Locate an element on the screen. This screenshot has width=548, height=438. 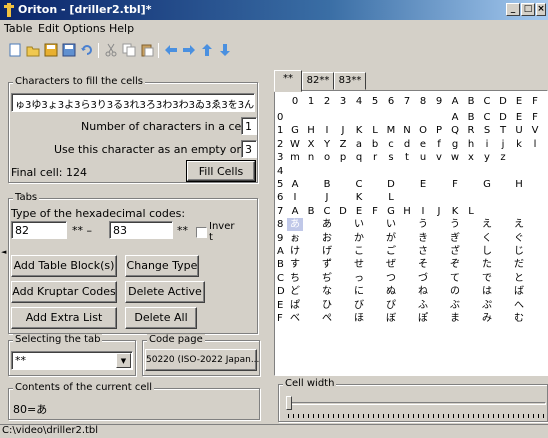
table-cell: け is located at coordinates (295, 251).